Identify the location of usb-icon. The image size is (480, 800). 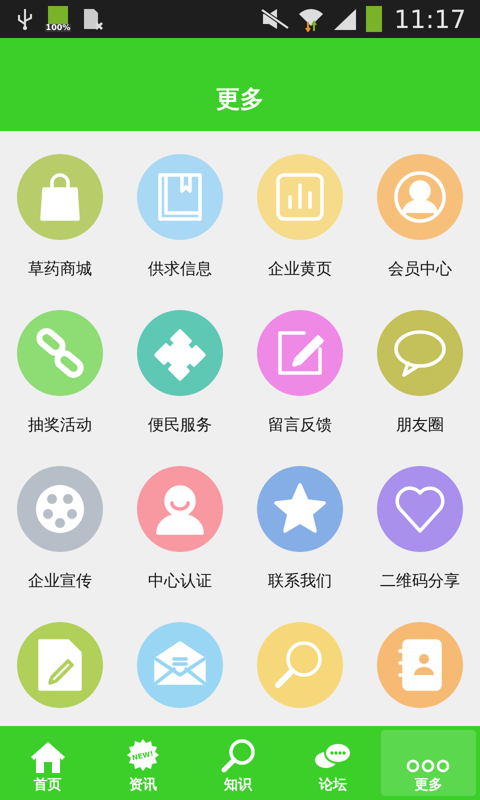
(25, 19).